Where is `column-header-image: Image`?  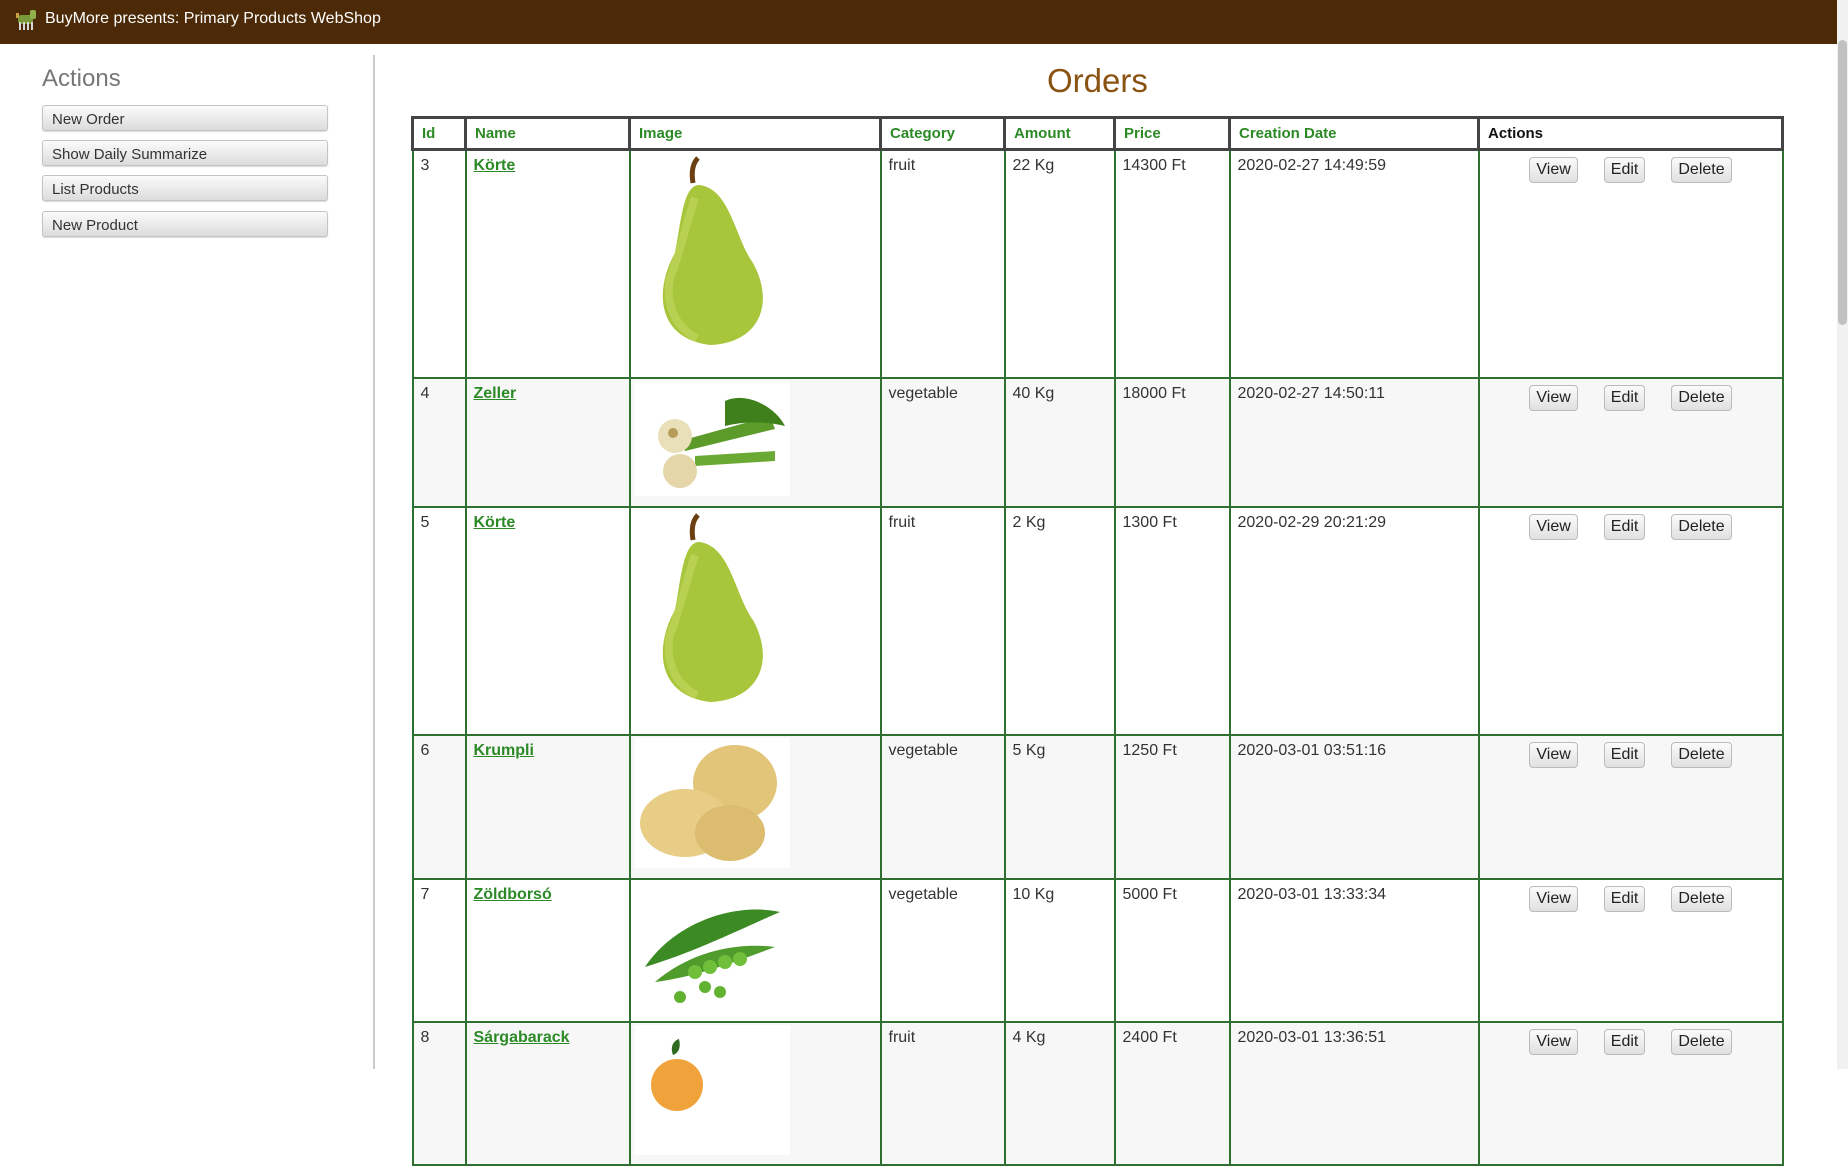
column-header-image: Image is located at coordinates (755, 133).